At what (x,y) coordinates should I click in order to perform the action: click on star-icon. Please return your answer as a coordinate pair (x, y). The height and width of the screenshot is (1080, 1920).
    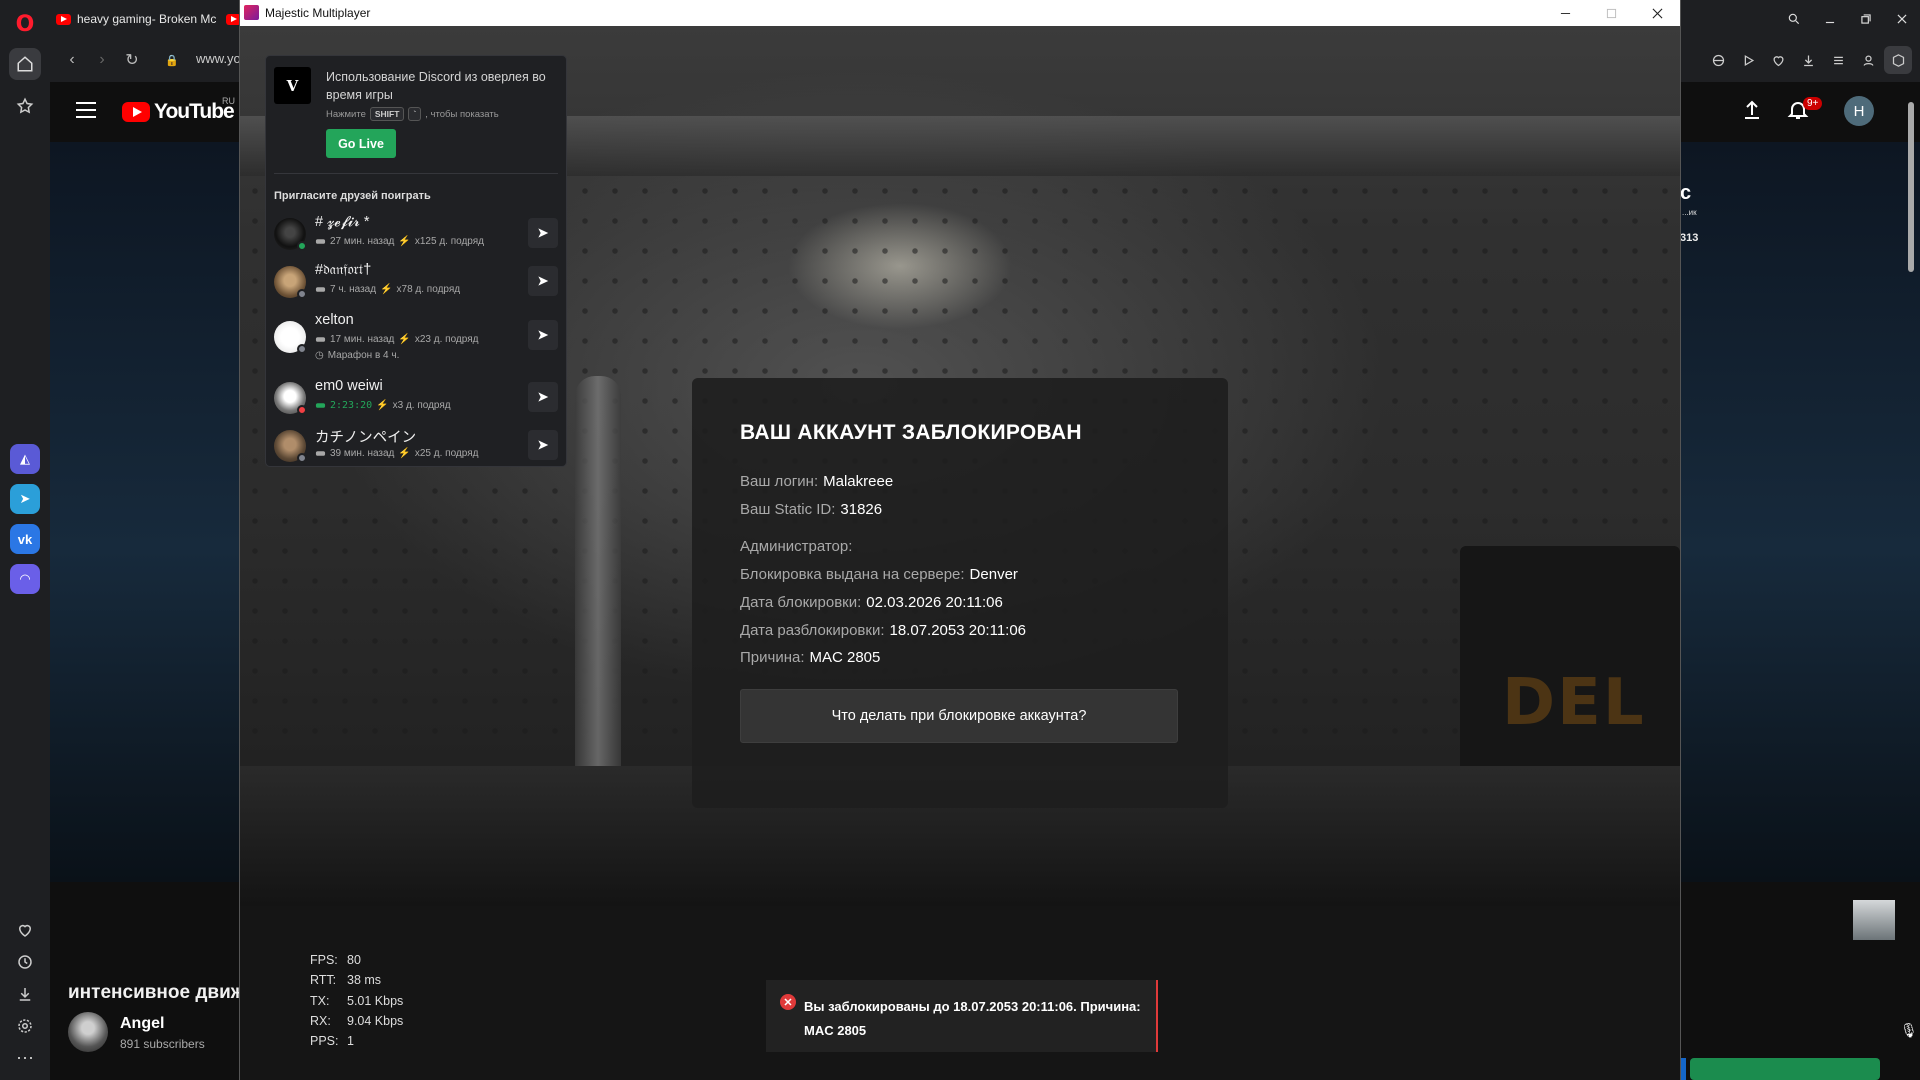
    Looking at the image, I should click on (25, 106).